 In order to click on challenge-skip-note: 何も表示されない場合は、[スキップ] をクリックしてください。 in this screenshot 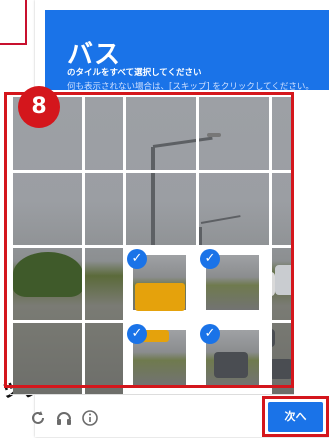, I will do `click(190, 87)`.